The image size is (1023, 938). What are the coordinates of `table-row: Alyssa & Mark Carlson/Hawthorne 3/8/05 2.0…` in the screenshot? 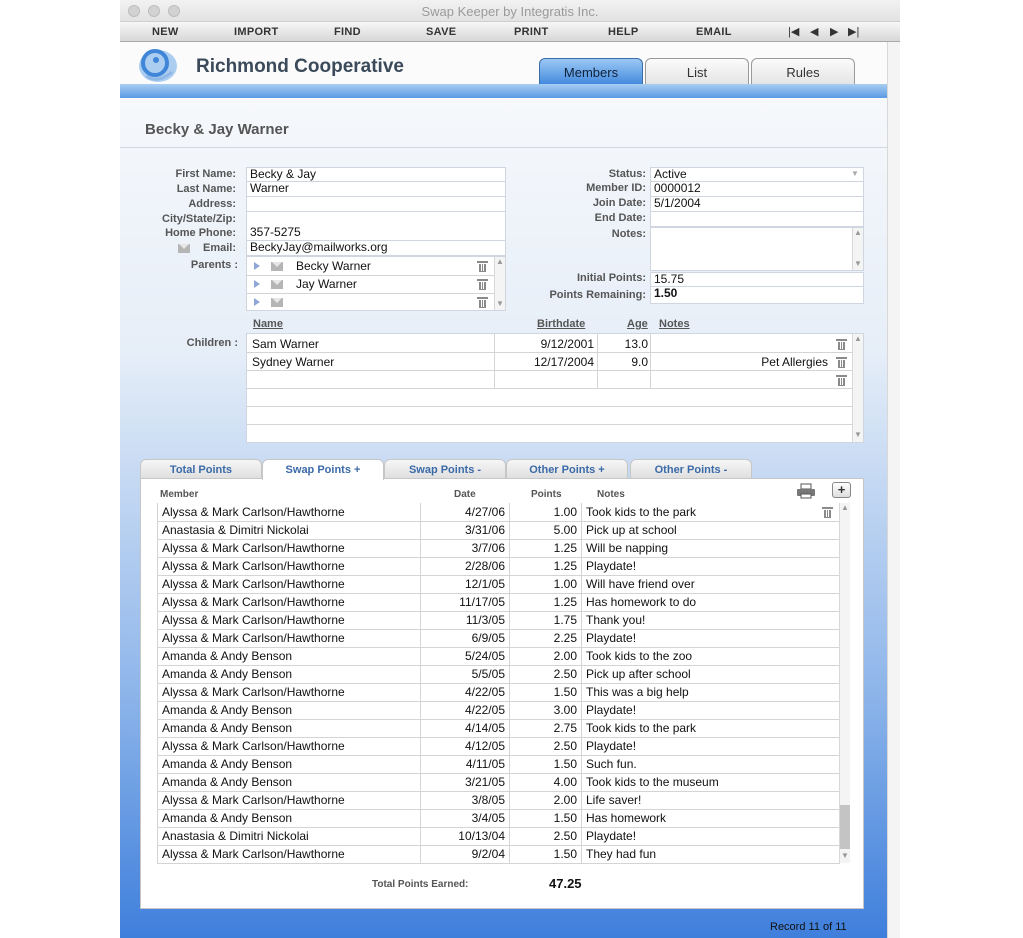 It's located at (498, 800).